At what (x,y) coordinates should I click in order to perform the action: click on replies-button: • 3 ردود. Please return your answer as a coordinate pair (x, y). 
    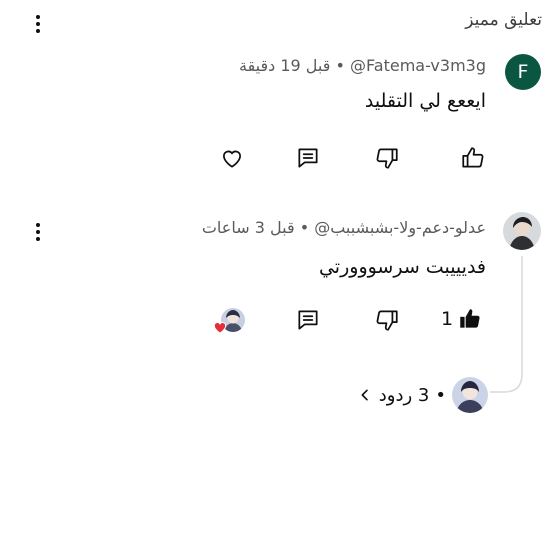
    Looking at the image, I should click on (422, 395).